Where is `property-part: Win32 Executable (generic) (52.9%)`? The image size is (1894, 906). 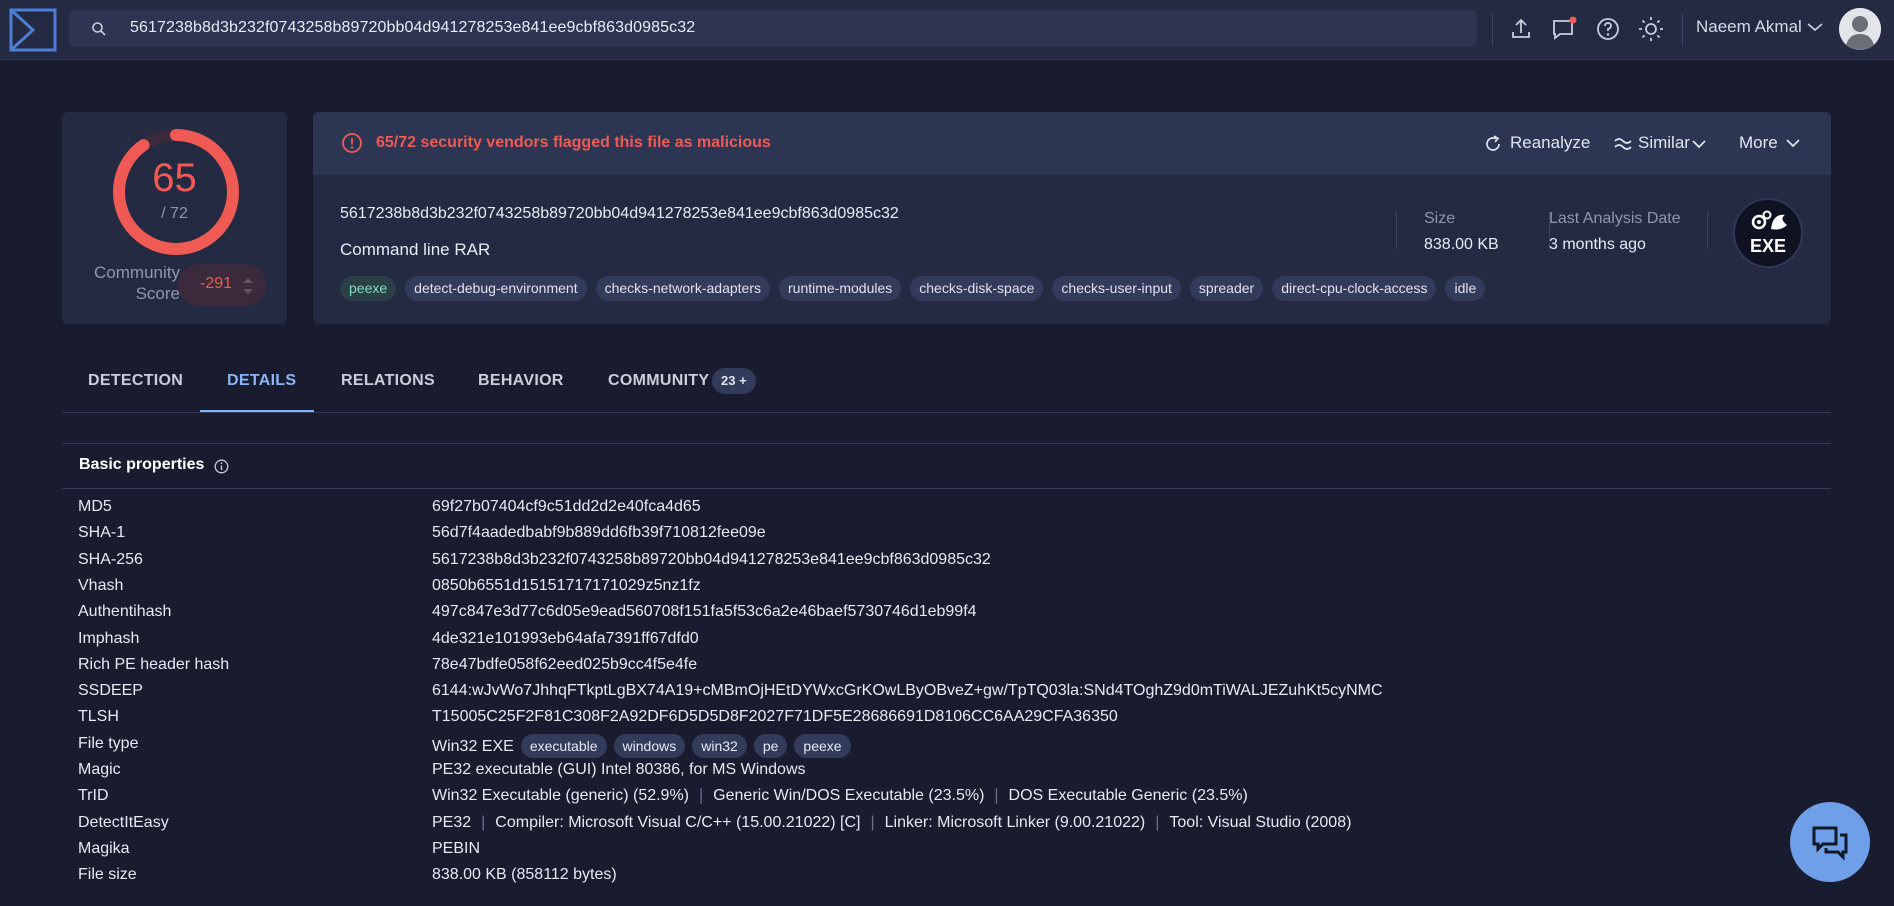
property-part: Win32 Executable (generic) (52.9%) is located at coordinates (561, 795).